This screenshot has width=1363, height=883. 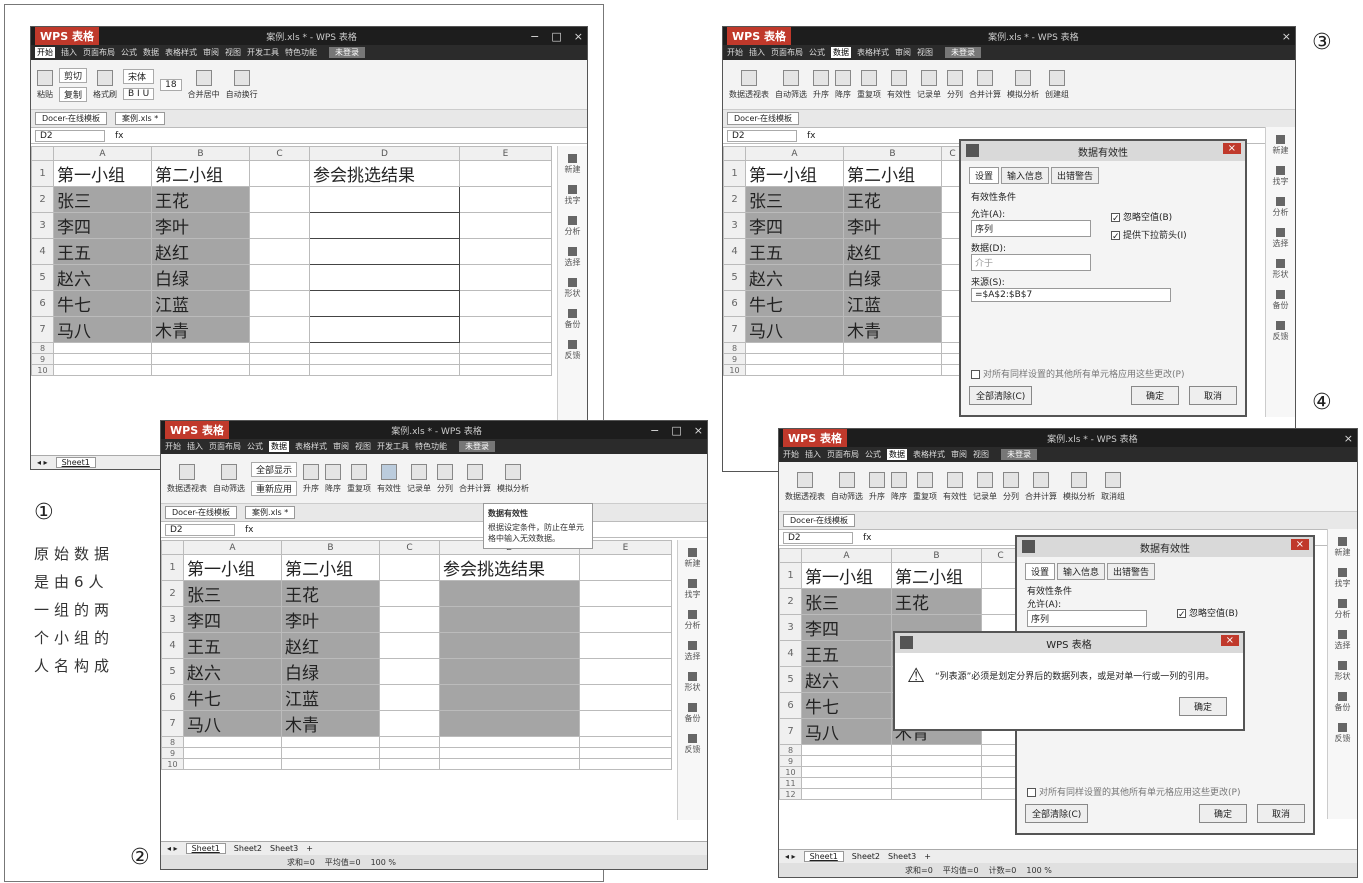 I want to click on show-all-button: 全部显示, so click(x=274, y=469).